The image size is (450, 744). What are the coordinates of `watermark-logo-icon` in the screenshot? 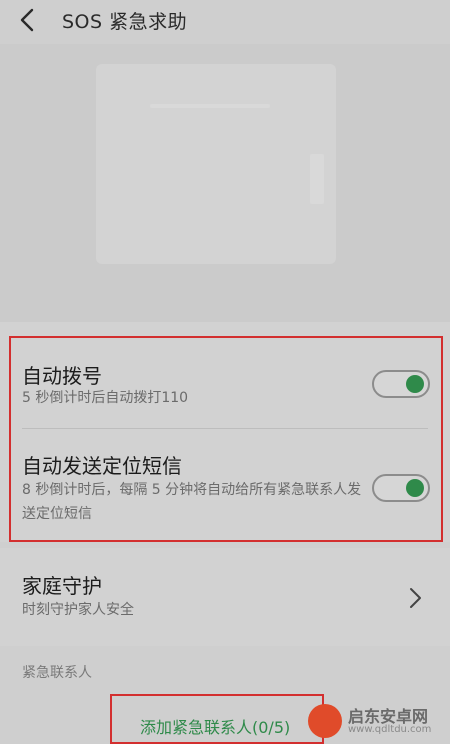 It's located at (325, 721).